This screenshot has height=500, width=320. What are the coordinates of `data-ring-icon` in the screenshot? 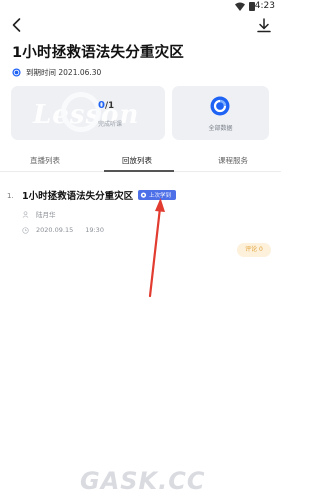 It's located at (220, 106).